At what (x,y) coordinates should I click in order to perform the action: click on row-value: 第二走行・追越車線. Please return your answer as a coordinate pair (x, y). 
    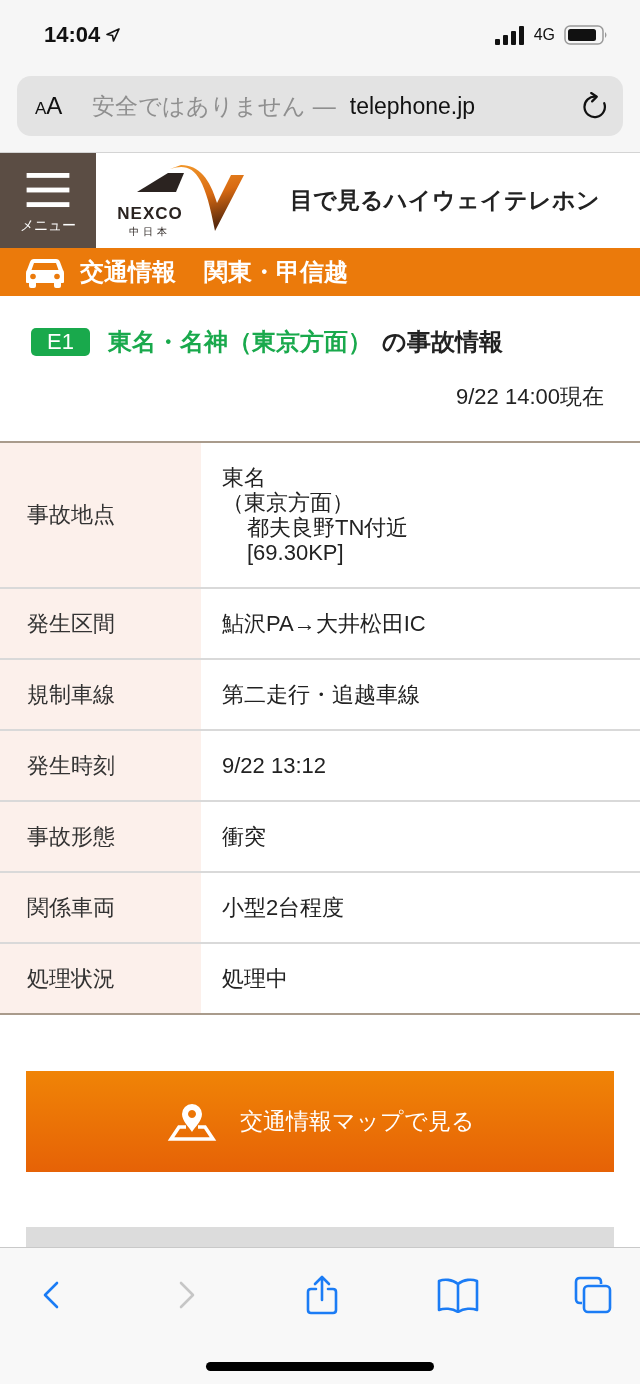
    Looking at the image, I should click on (321, 694).